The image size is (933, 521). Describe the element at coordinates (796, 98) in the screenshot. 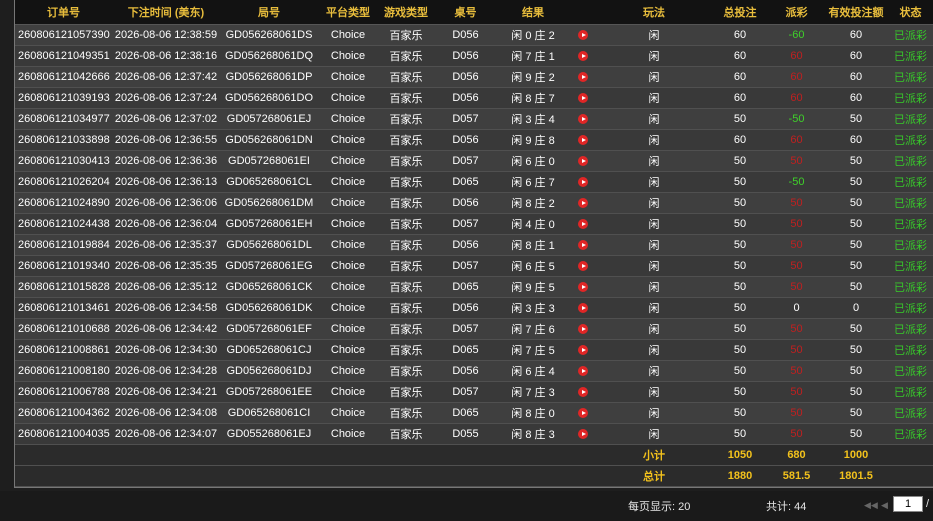

I see `cell-payout: 60` at that location.